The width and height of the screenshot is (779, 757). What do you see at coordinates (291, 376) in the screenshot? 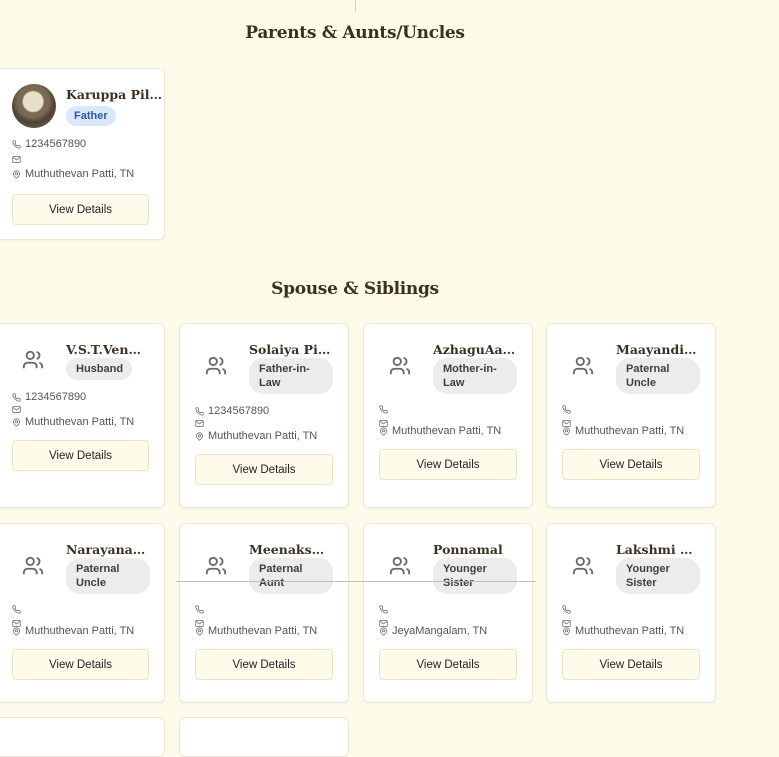
I see `relation-badge: Father-in-Law` at bounding box center [291, 376].